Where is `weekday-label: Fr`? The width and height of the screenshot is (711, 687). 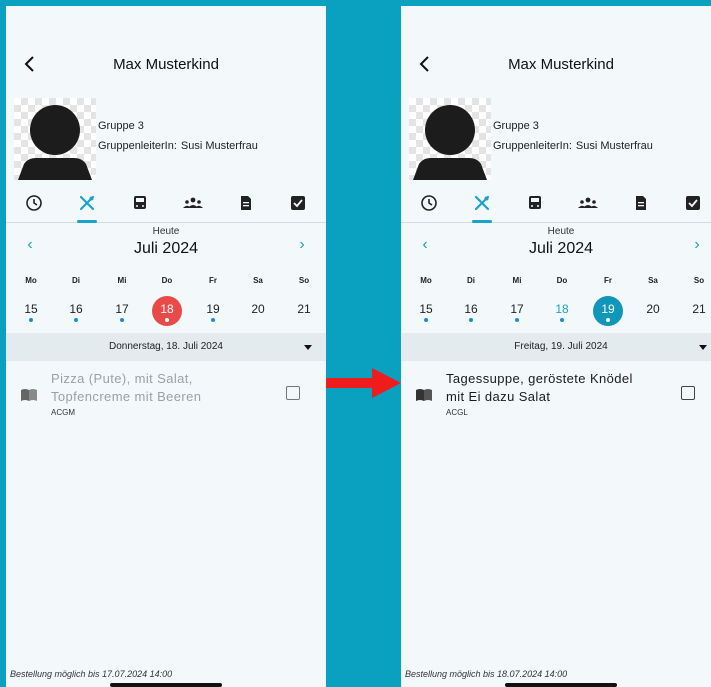
weekday-label: Fr is located at coordinates (608, 280).